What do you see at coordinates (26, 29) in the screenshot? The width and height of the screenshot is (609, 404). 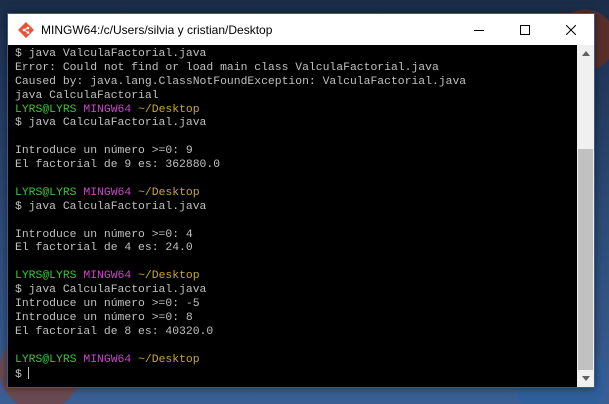 I see `git-bash-icon` at bounding box center [26, 29].